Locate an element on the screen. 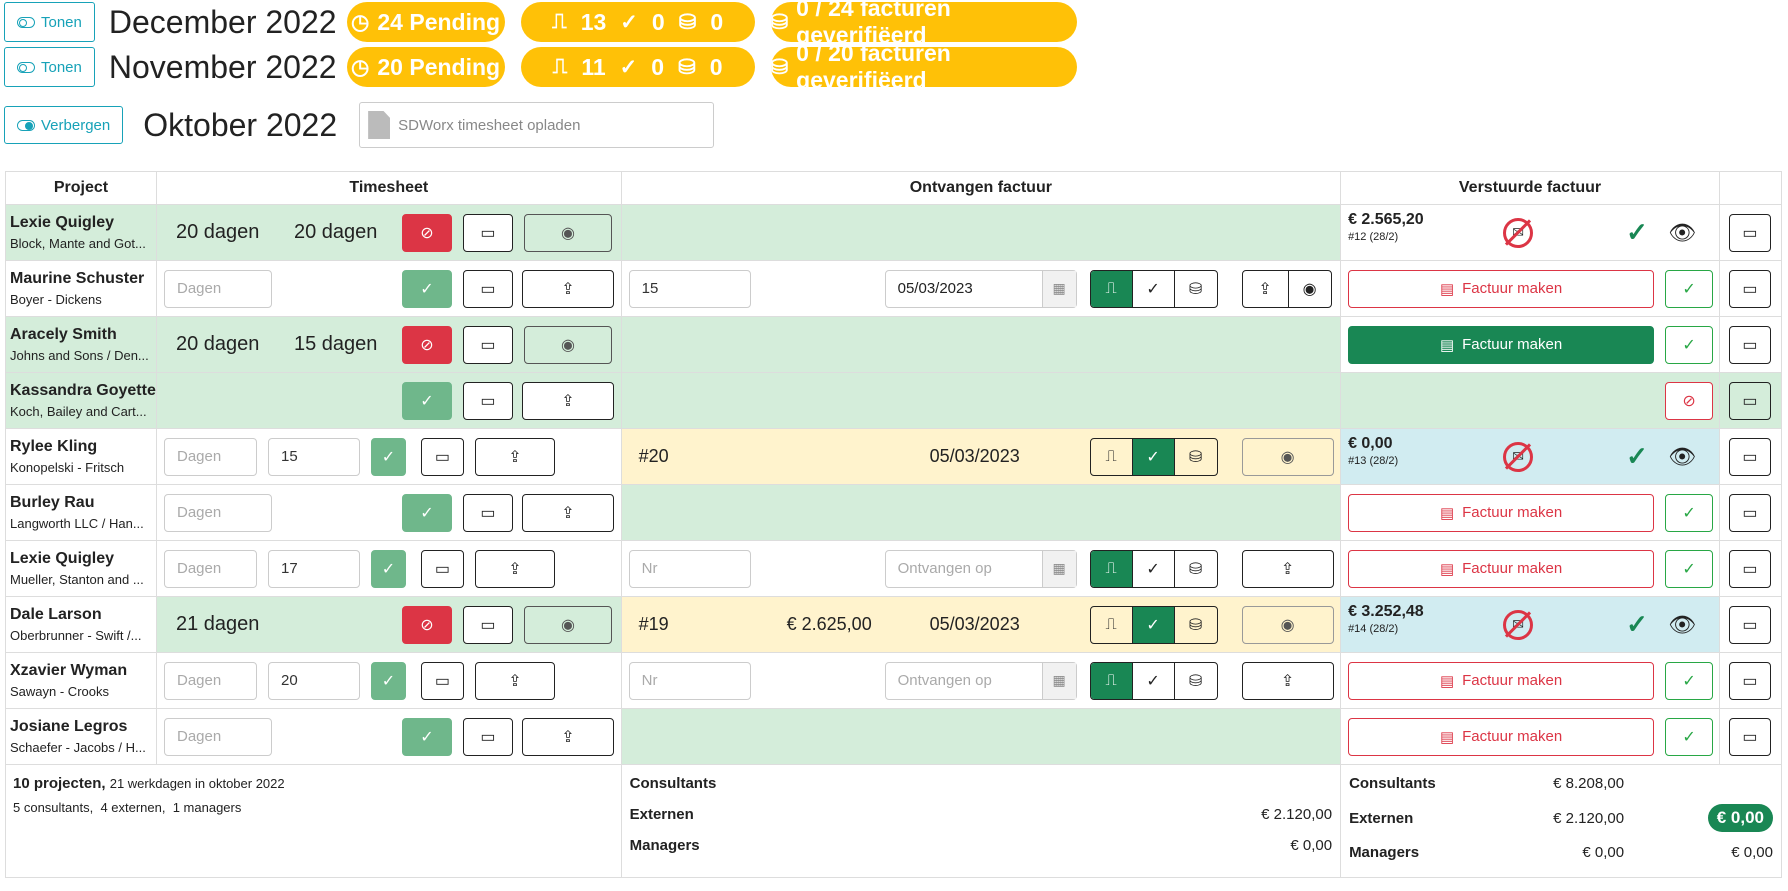  project-company: Sawayn - Crooks is located at coordinates (59, 691).